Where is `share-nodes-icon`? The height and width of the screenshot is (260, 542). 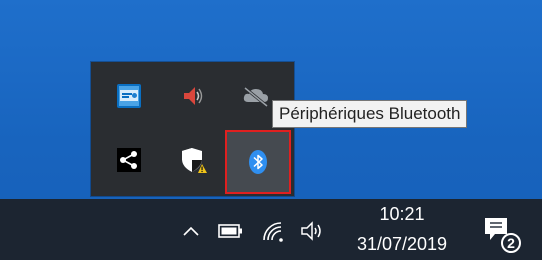 share-nodes-icon is located at coordinates (129, 160).